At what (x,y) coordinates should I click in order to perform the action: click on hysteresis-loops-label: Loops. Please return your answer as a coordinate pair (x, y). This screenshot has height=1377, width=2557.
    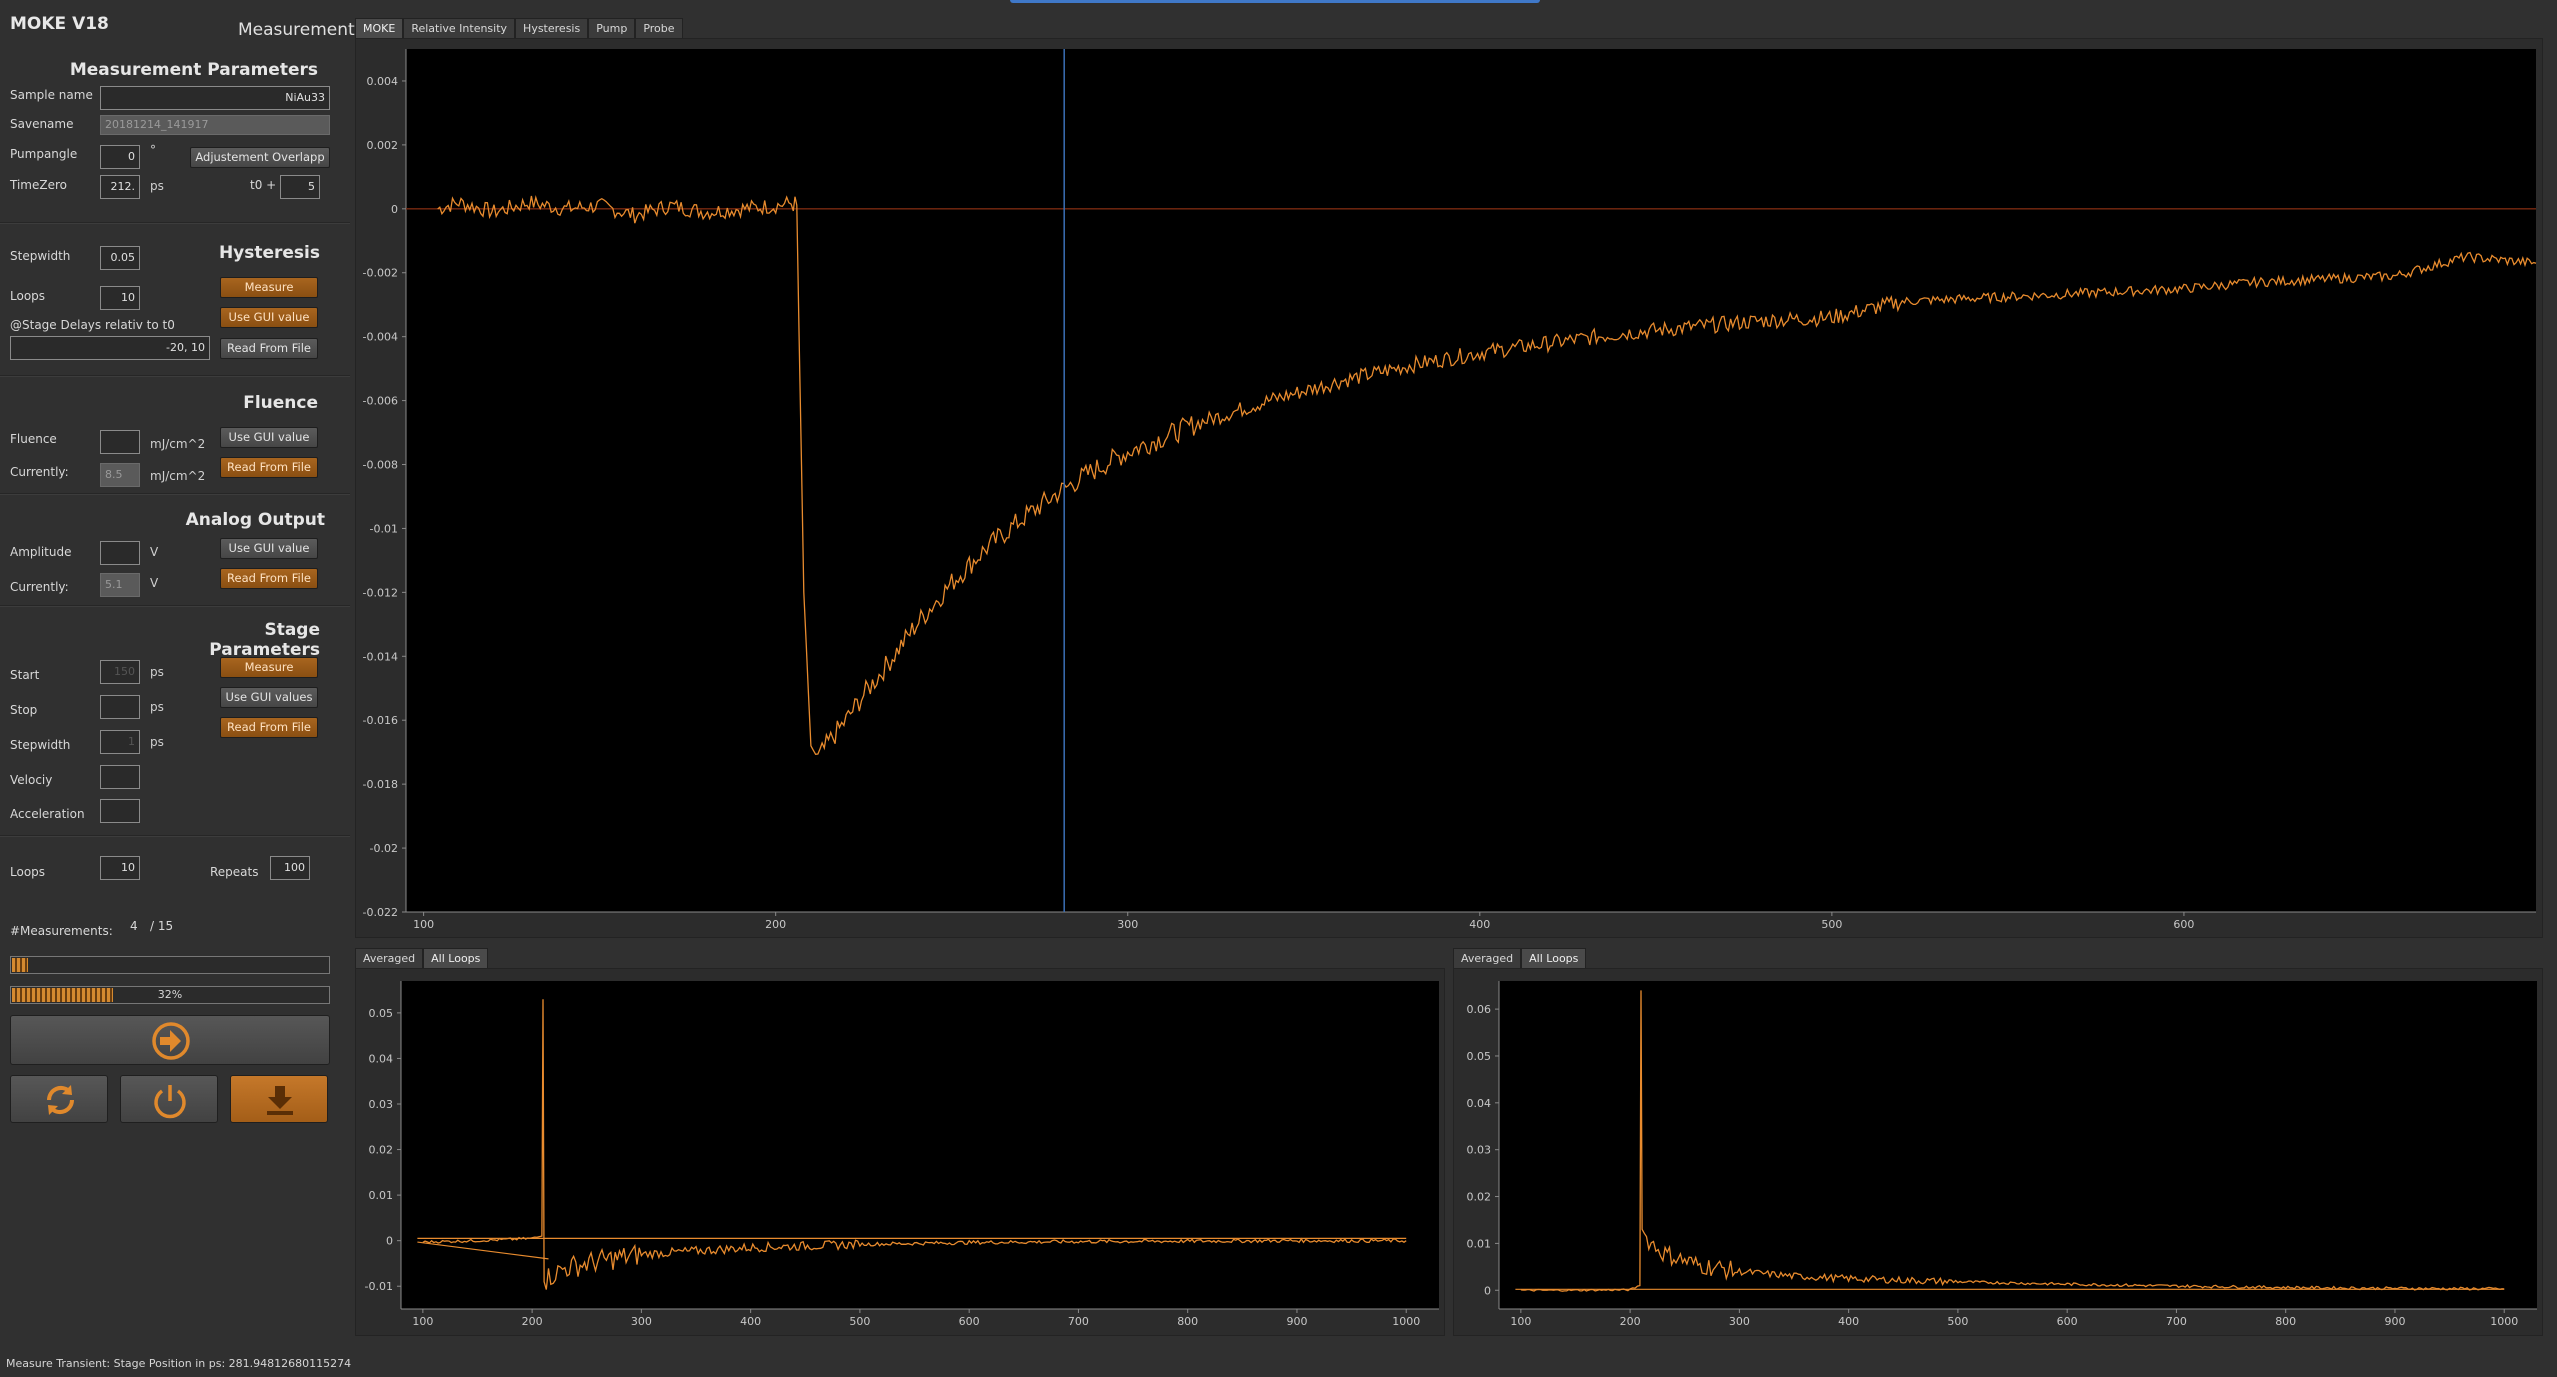
    Looking at the image, I should click on (28, 296).